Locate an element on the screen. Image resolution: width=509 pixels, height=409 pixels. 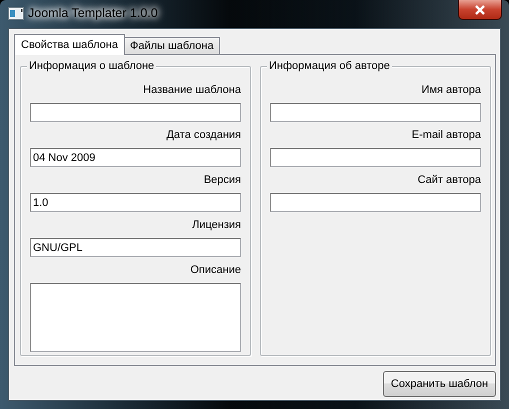
description-field is located at coordinates (135, 317).